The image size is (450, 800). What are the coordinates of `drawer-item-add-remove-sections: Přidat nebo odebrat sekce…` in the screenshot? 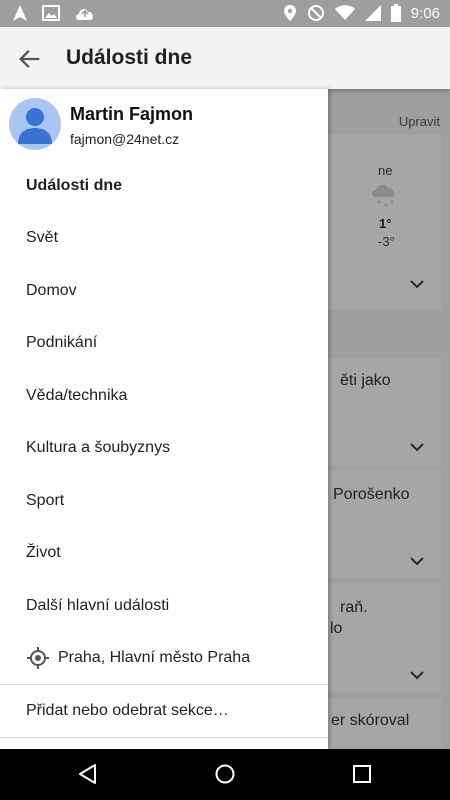 It's located at (164, 711).